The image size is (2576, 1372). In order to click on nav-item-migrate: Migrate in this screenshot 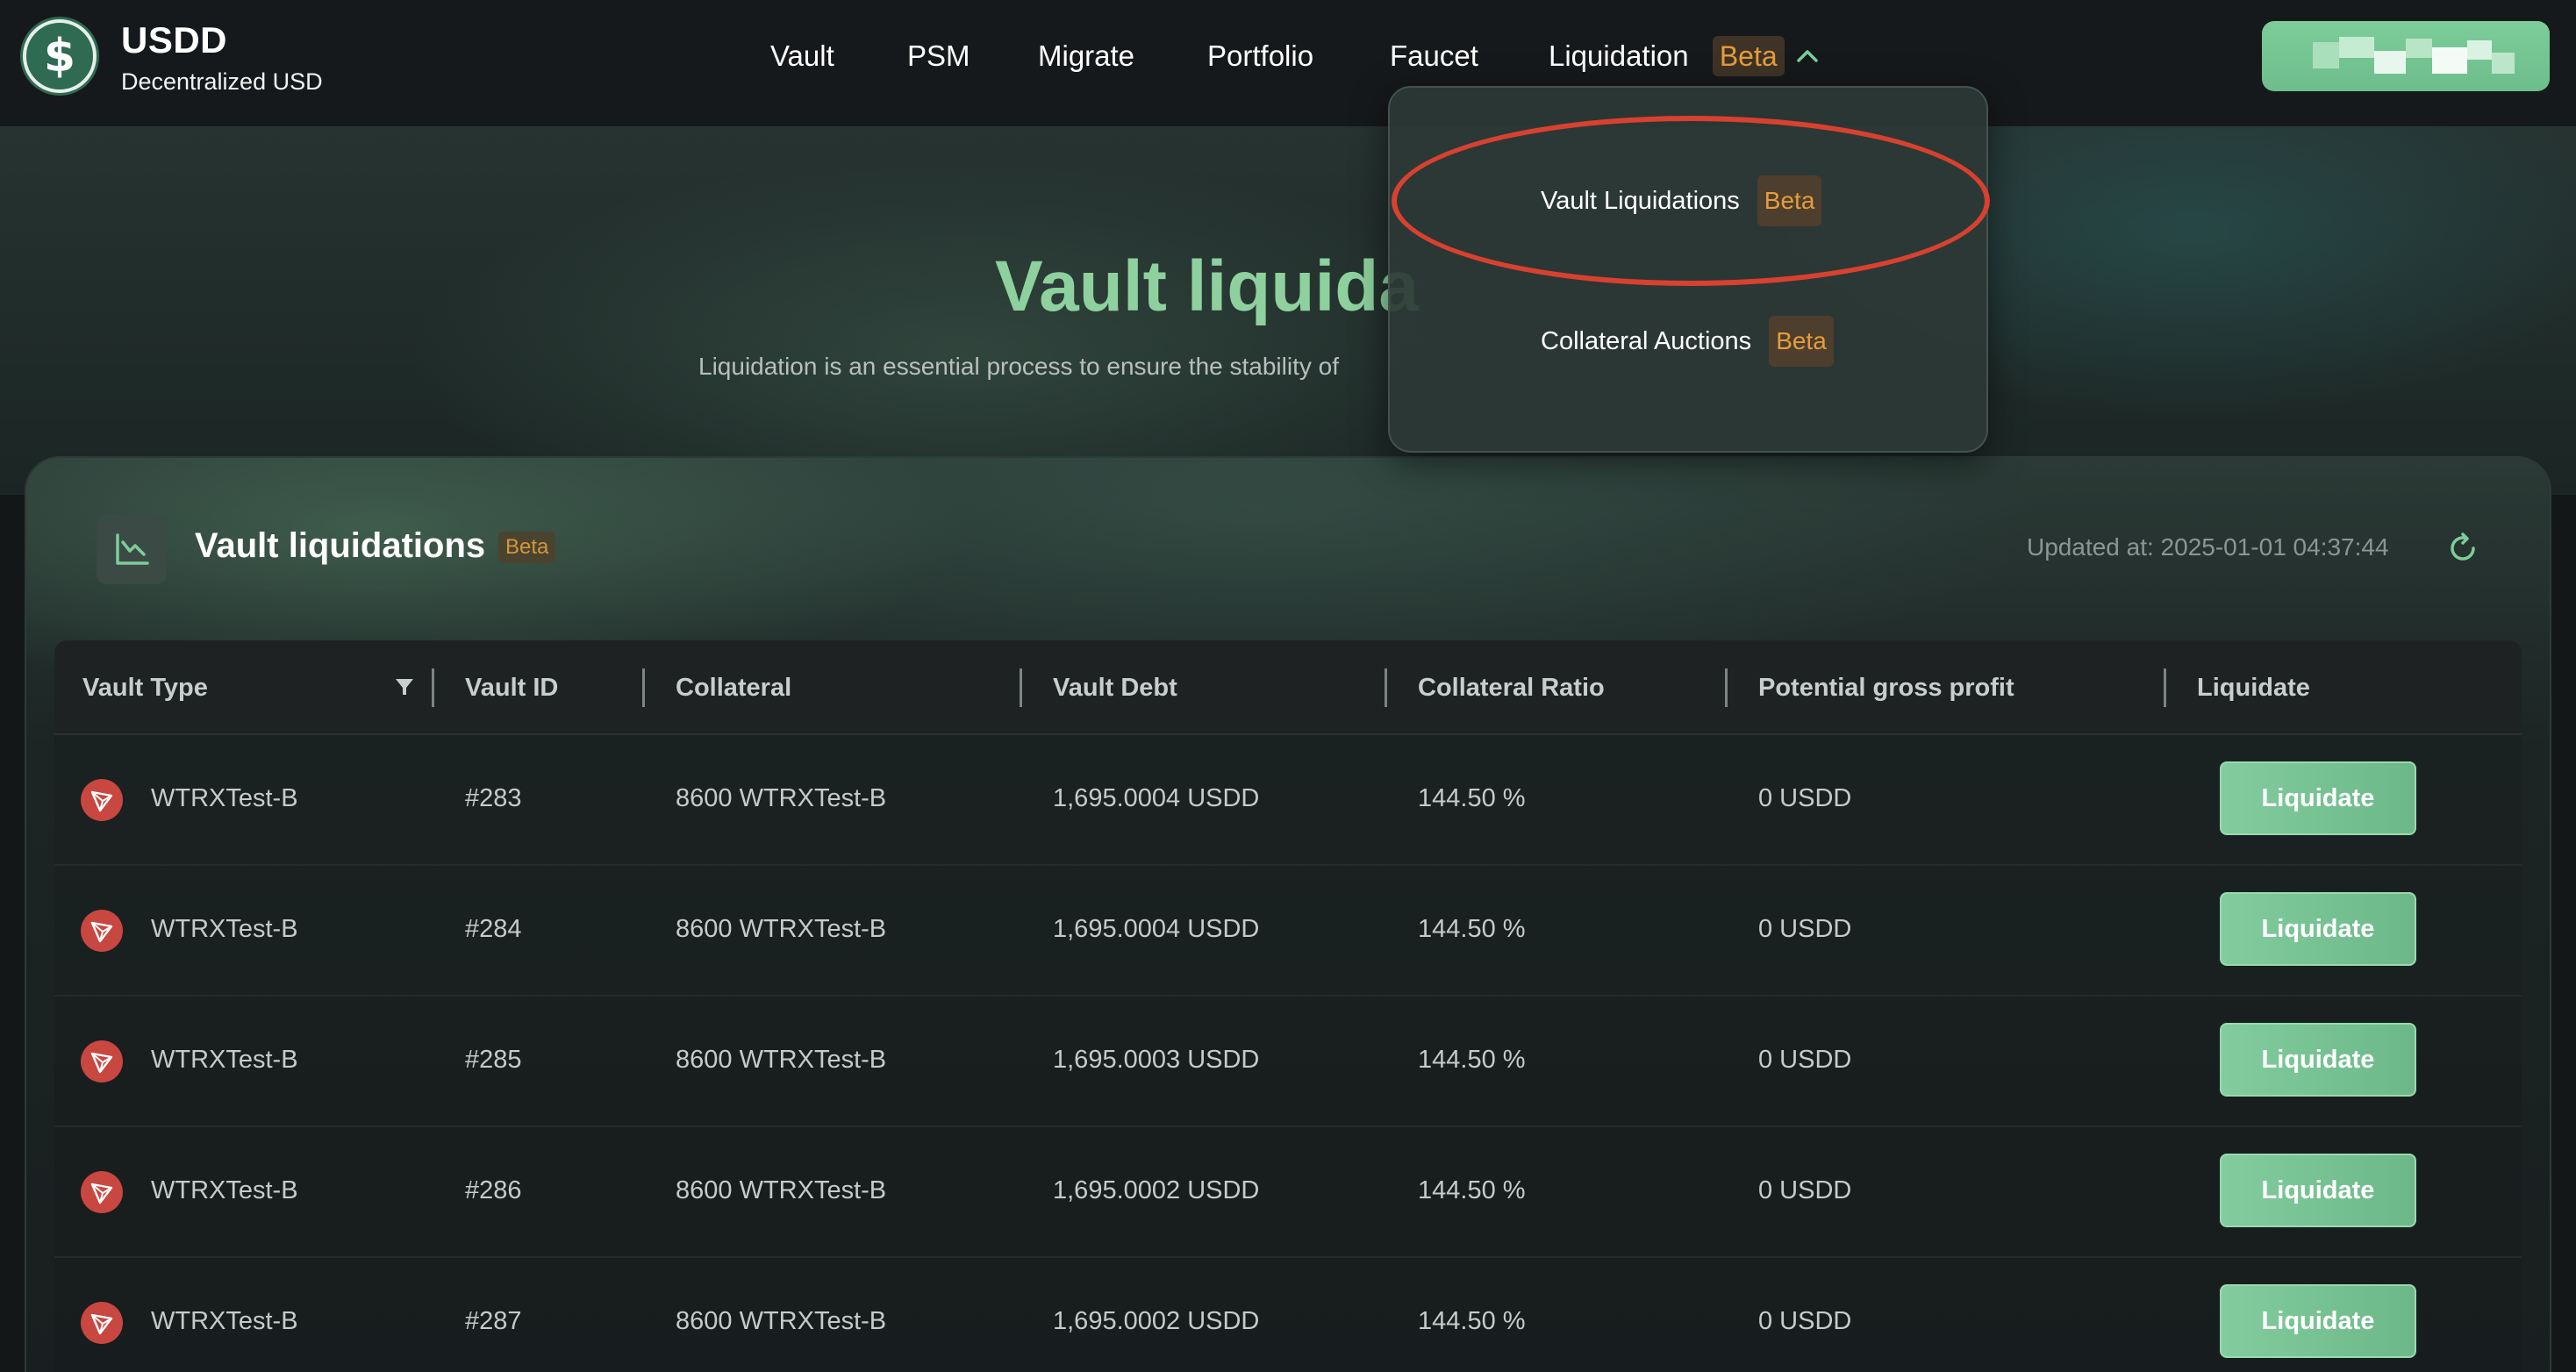, I will do `click(1086, 56)`.